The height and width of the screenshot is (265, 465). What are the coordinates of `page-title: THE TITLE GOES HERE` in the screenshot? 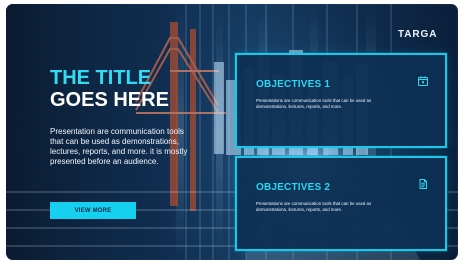 It's located at (109, 89).